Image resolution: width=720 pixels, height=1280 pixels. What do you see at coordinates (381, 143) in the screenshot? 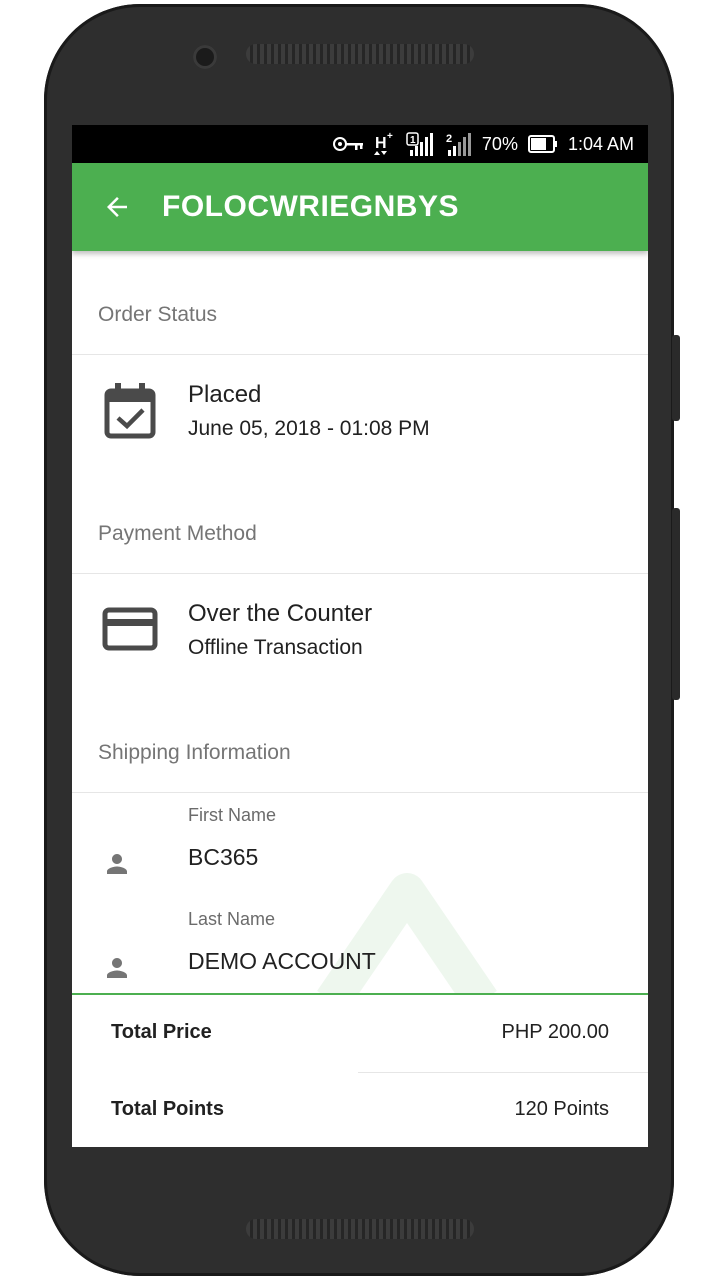
I see `svg-text: H` at bounding box center [381, 143].